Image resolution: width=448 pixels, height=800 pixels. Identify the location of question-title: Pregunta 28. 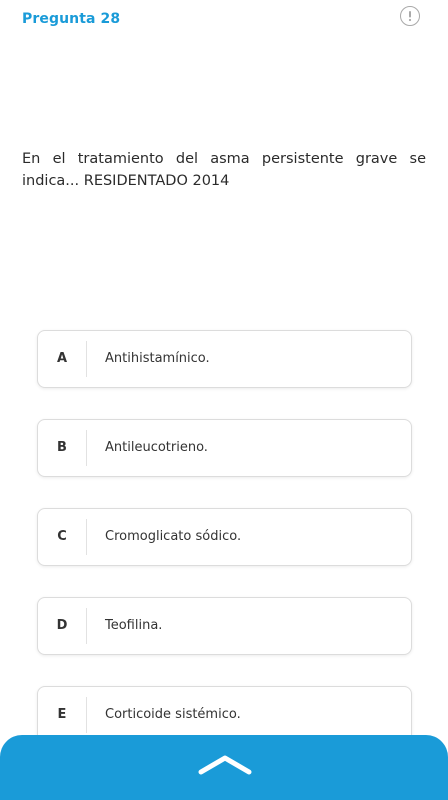
(71, 19).